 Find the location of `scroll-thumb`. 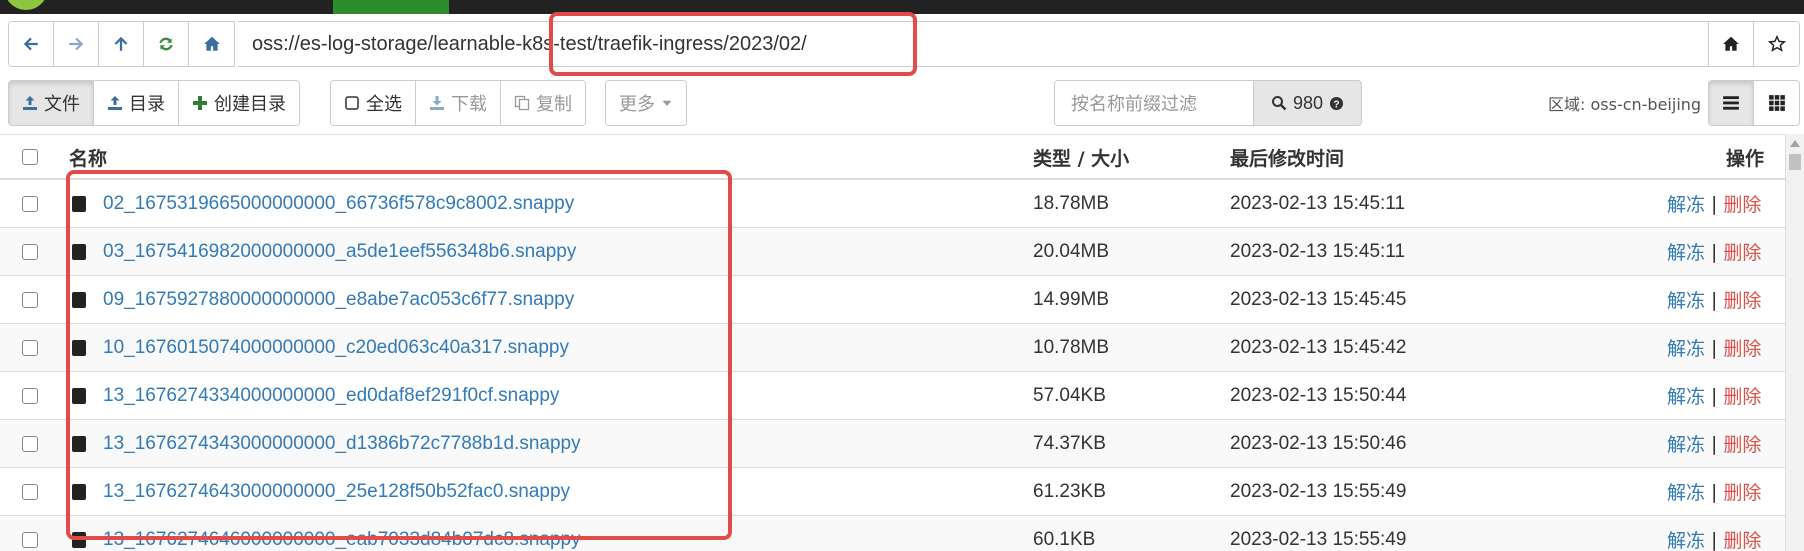

scroll-thumb is located at coordinates (1795, 162).